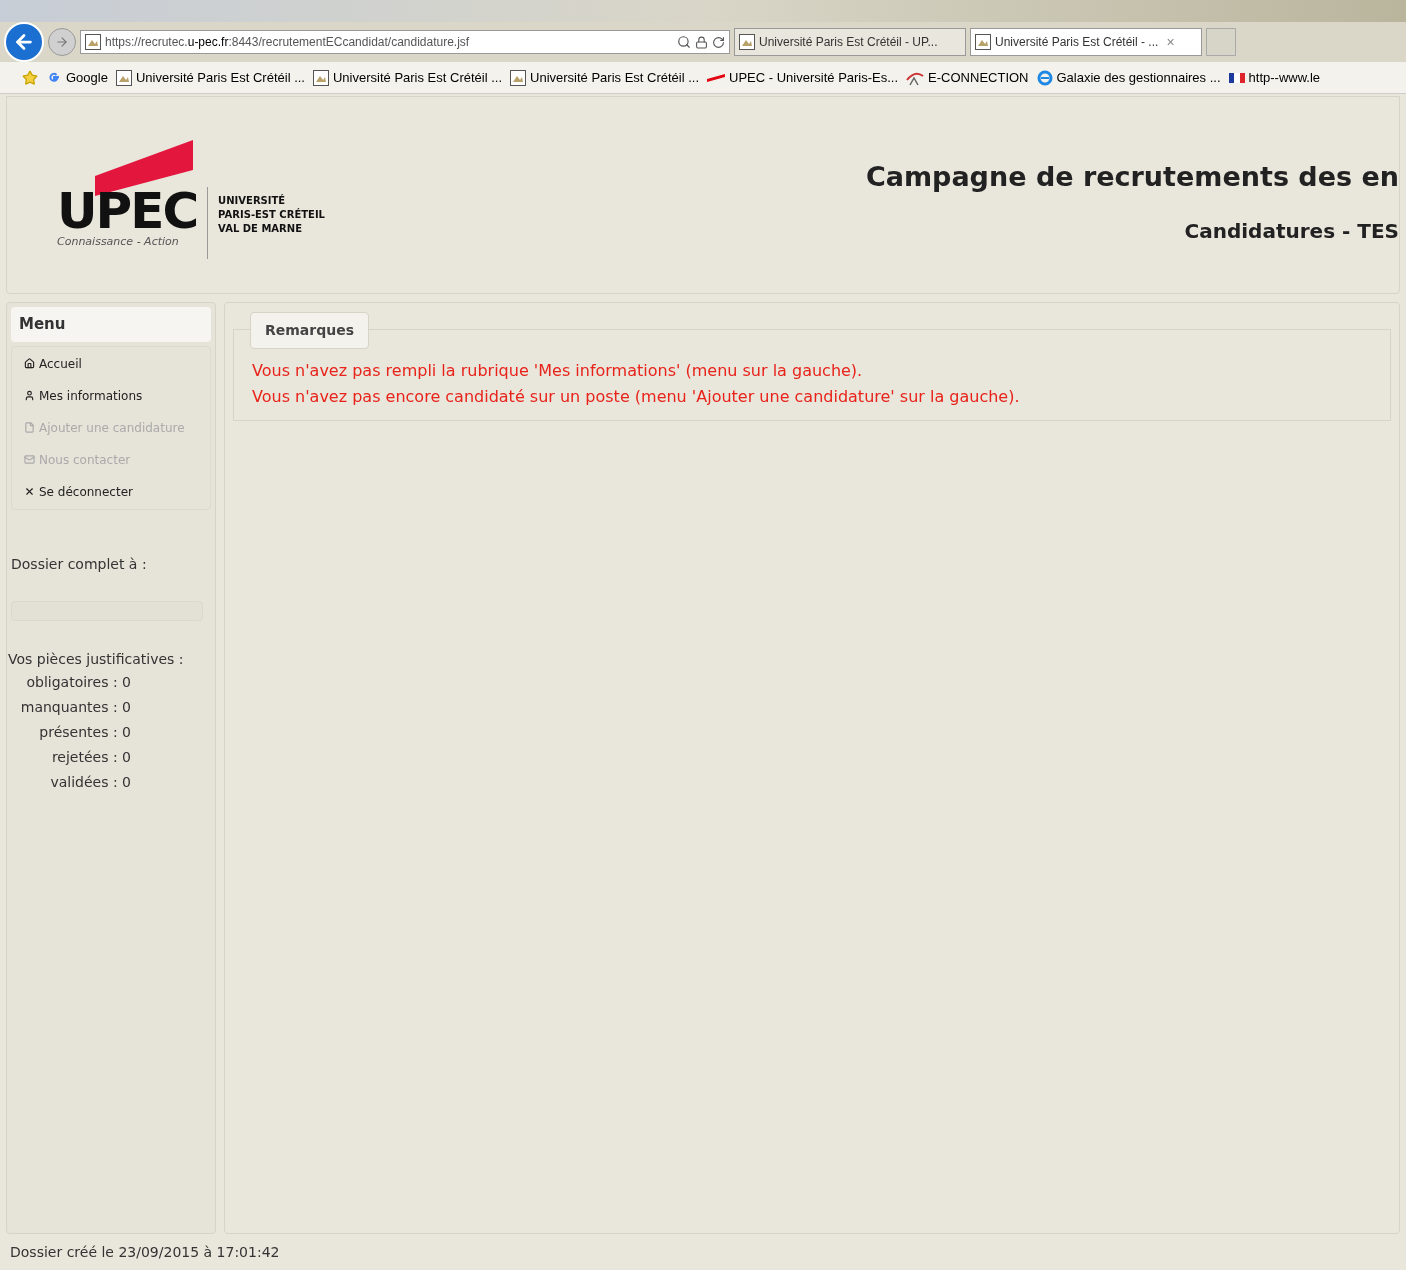 The width and height of the screenshot is (1406, 1270). What do you see at coordinates (30, 77) in the screenshot?
I see `favorites-star-icon` at bounding box center [30, 77].